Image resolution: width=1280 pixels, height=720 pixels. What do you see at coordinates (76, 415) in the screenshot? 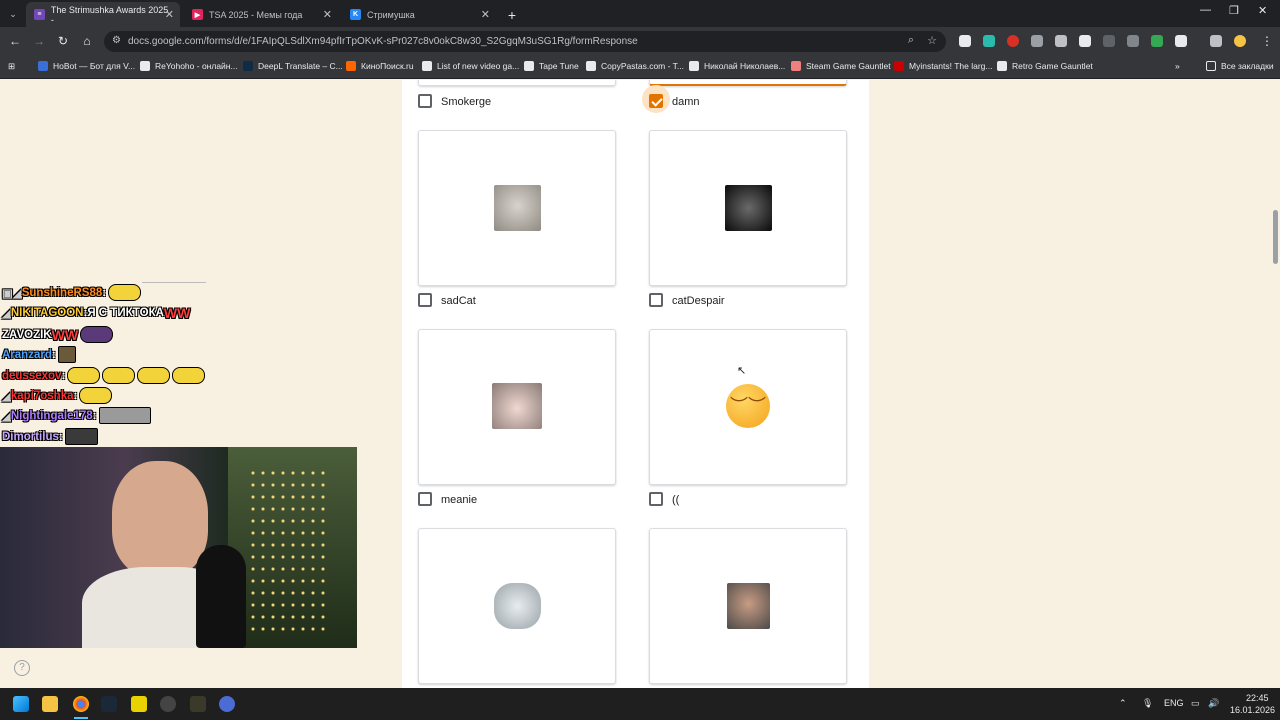
I see `chat-message: ◢ Nightingale178 :` at bounding box center [76, 415].